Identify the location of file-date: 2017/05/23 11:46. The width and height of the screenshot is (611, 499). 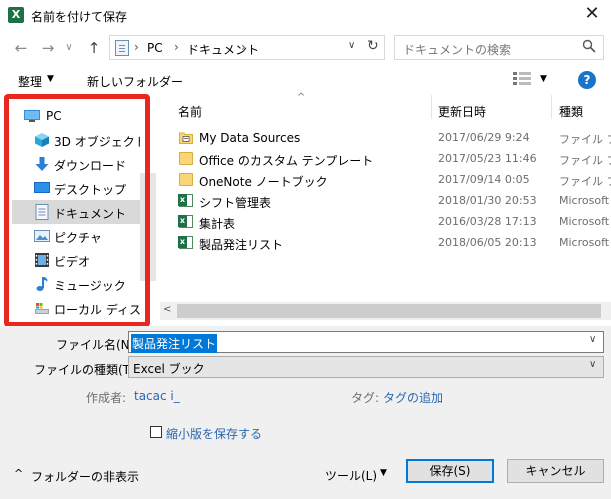
(487, 158).